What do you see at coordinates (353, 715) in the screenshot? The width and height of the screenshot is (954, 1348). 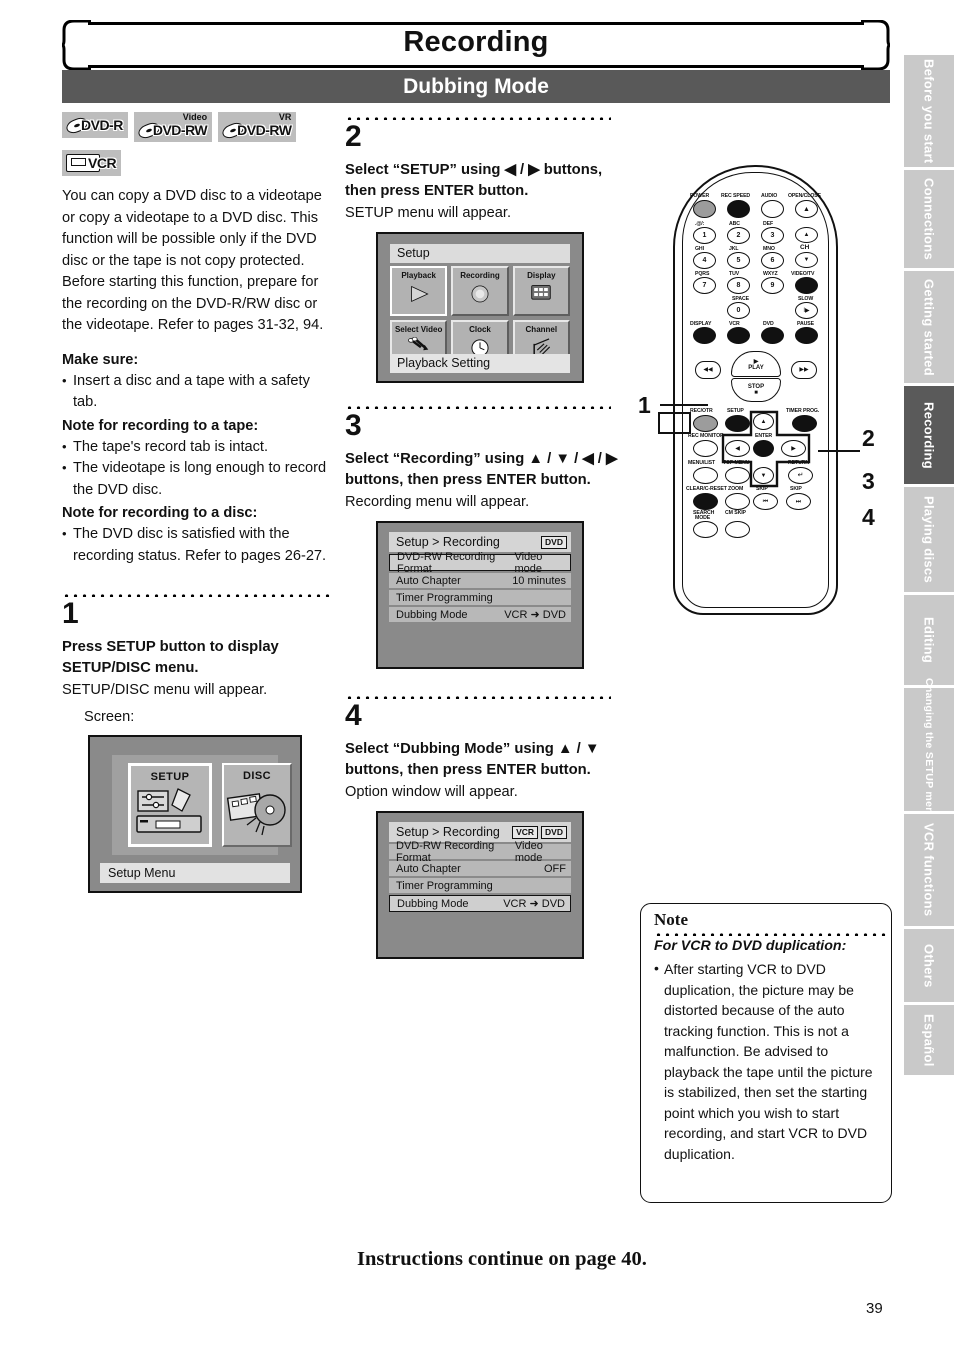 I see `step-number: 4` at bounding box center [353, 715].